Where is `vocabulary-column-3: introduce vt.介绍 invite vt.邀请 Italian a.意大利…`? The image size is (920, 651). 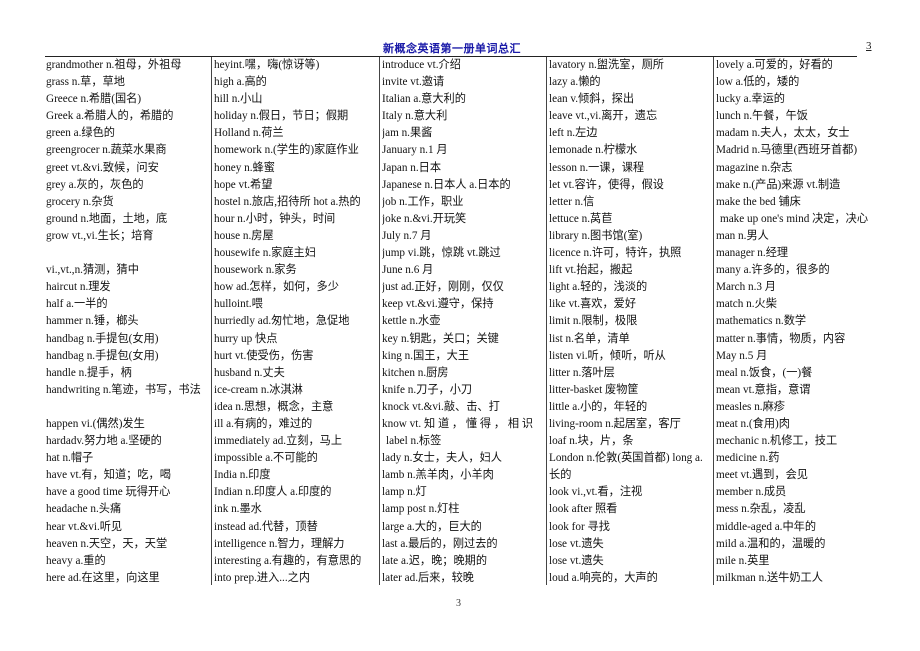 vocabulary-column-3: introduce vt.介绍 invite vt.邀请 Italian a.意大利… is located at coordinates (462, 321).